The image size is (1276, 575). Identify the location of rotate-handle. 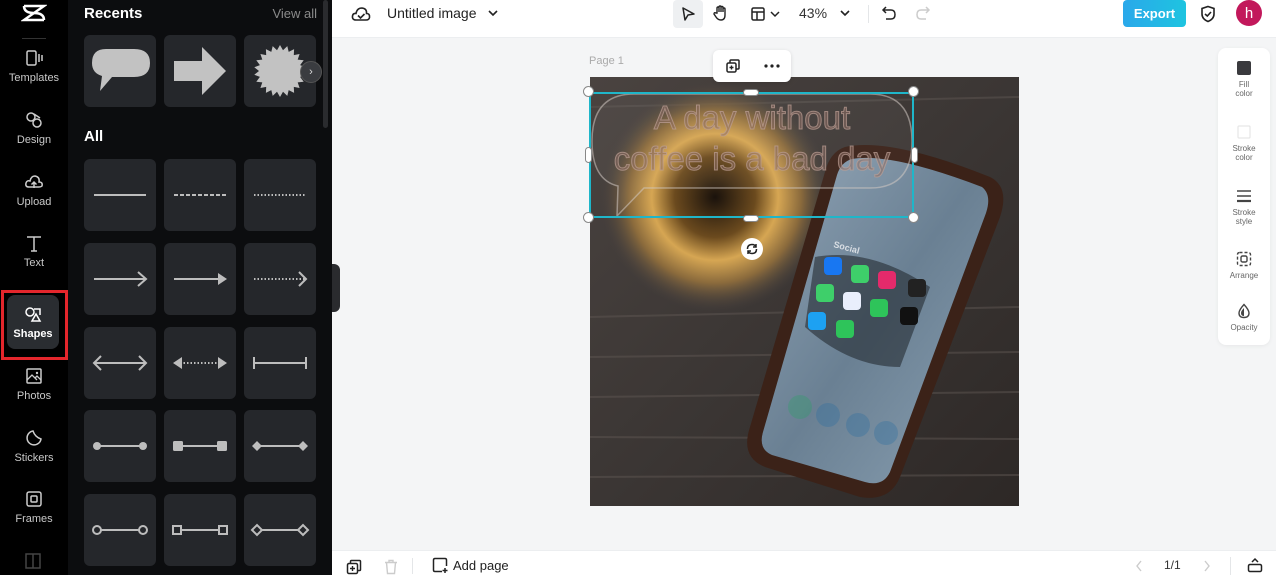
(752, 249).